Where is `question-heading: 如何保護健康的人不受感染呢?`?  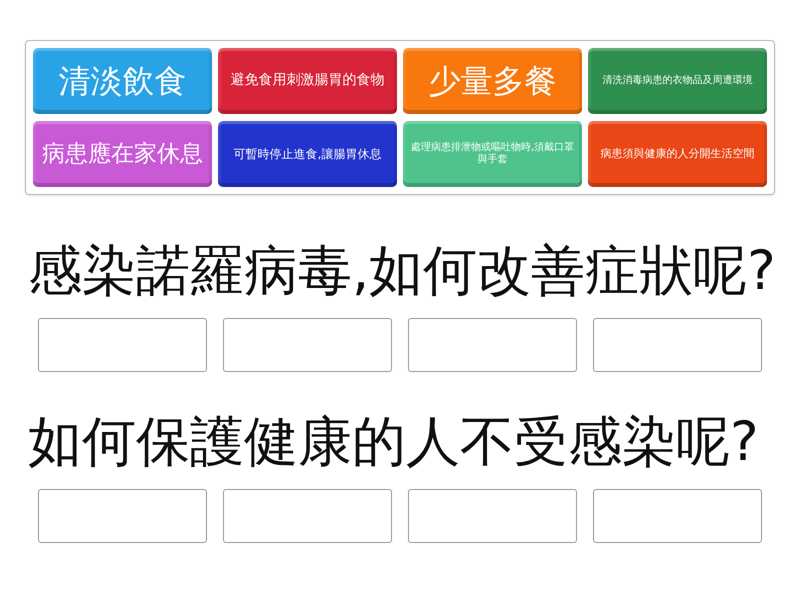 question-heading: 如何保護健康的人不受感染呢? is located at coordinates (393, 442).